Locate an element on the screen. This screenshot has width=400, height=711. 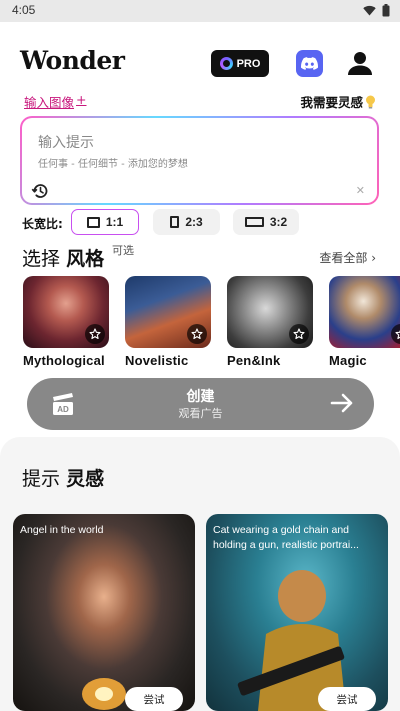
aspect-ratio-row: 长宽比: 1:1 2:3 3:2 is located at coordinates (200, 222).